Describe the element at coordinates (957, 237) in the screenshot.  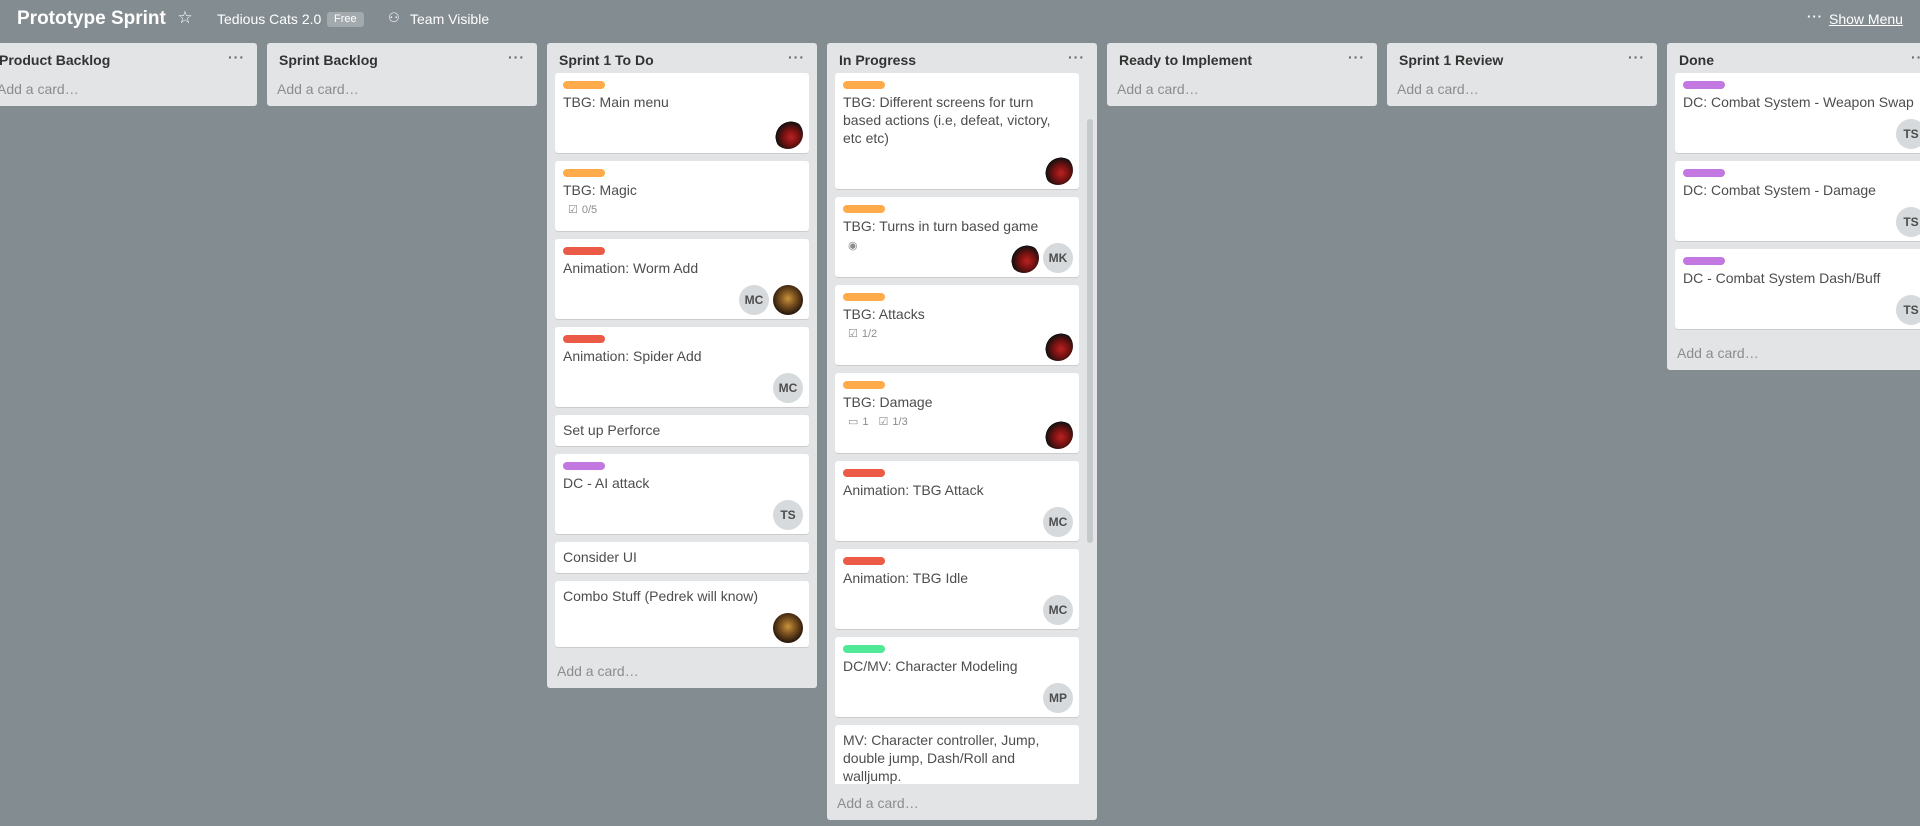
I see `card: TBG: Turns in turn based game ◉ MK` at that location.